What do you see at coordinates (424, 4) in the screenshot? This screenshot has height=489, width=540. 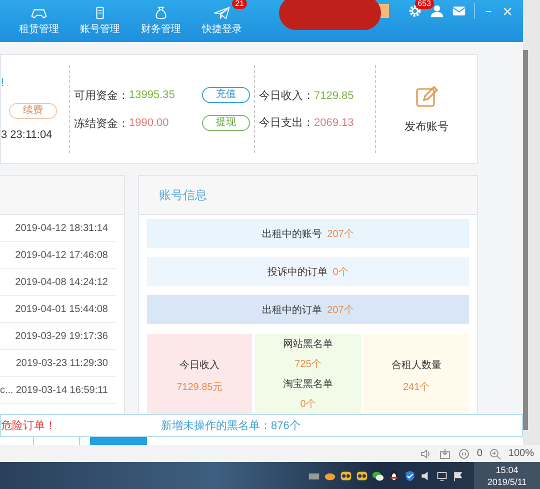 I see `notification-badge: 653` at bounding box center [424, 4].